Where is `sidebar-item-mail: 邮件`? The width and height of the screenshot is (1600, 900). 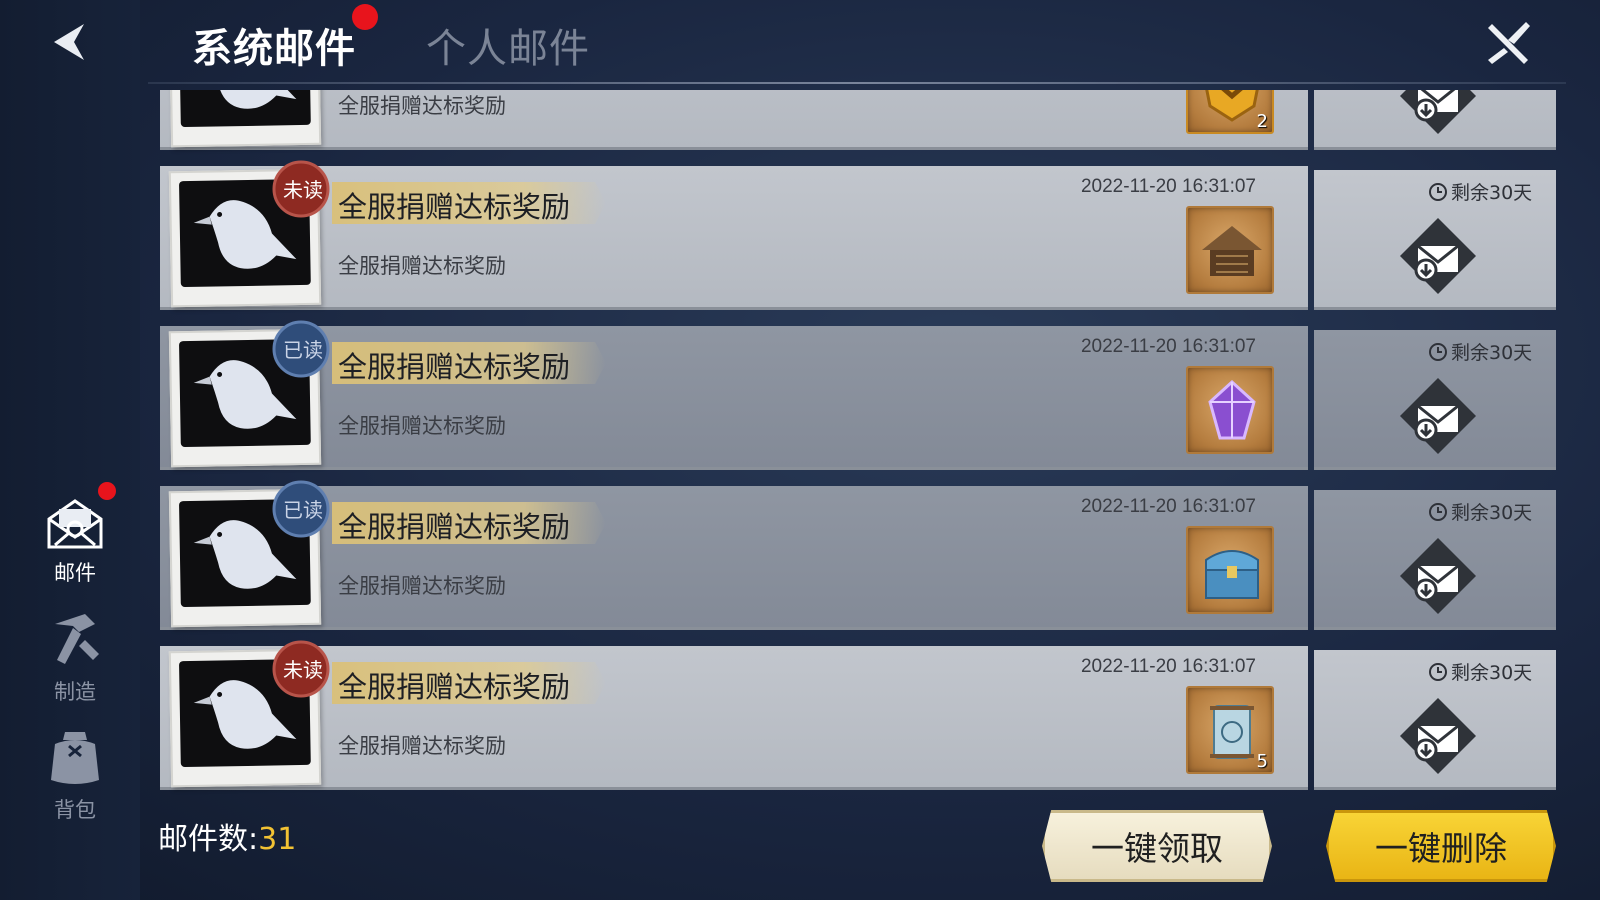
sidebar-item-mail: 邮件 is located at coordinates (75, 542).